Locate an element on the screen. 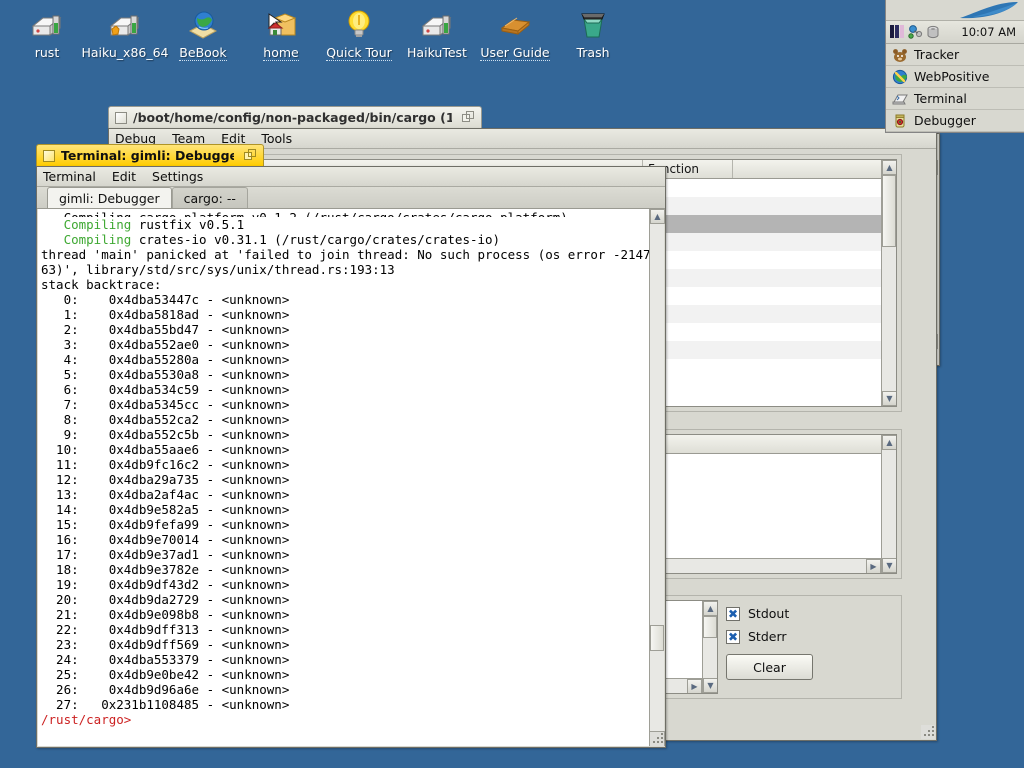 The width and height of the screenshot is (1024, 768). deskbar-item-debugger: Debugger is located at coordinates (955, 121).